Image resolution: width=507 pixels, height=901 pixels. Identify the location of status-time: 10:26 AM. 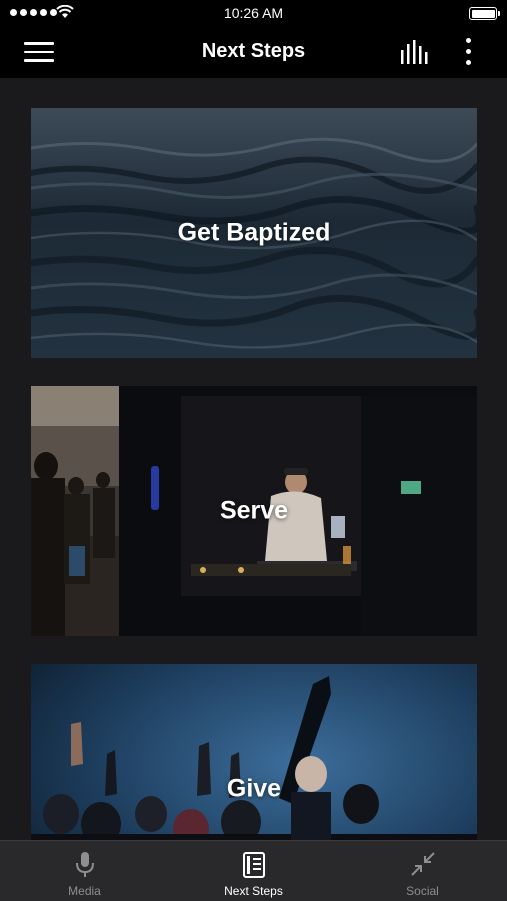
(253, 13).